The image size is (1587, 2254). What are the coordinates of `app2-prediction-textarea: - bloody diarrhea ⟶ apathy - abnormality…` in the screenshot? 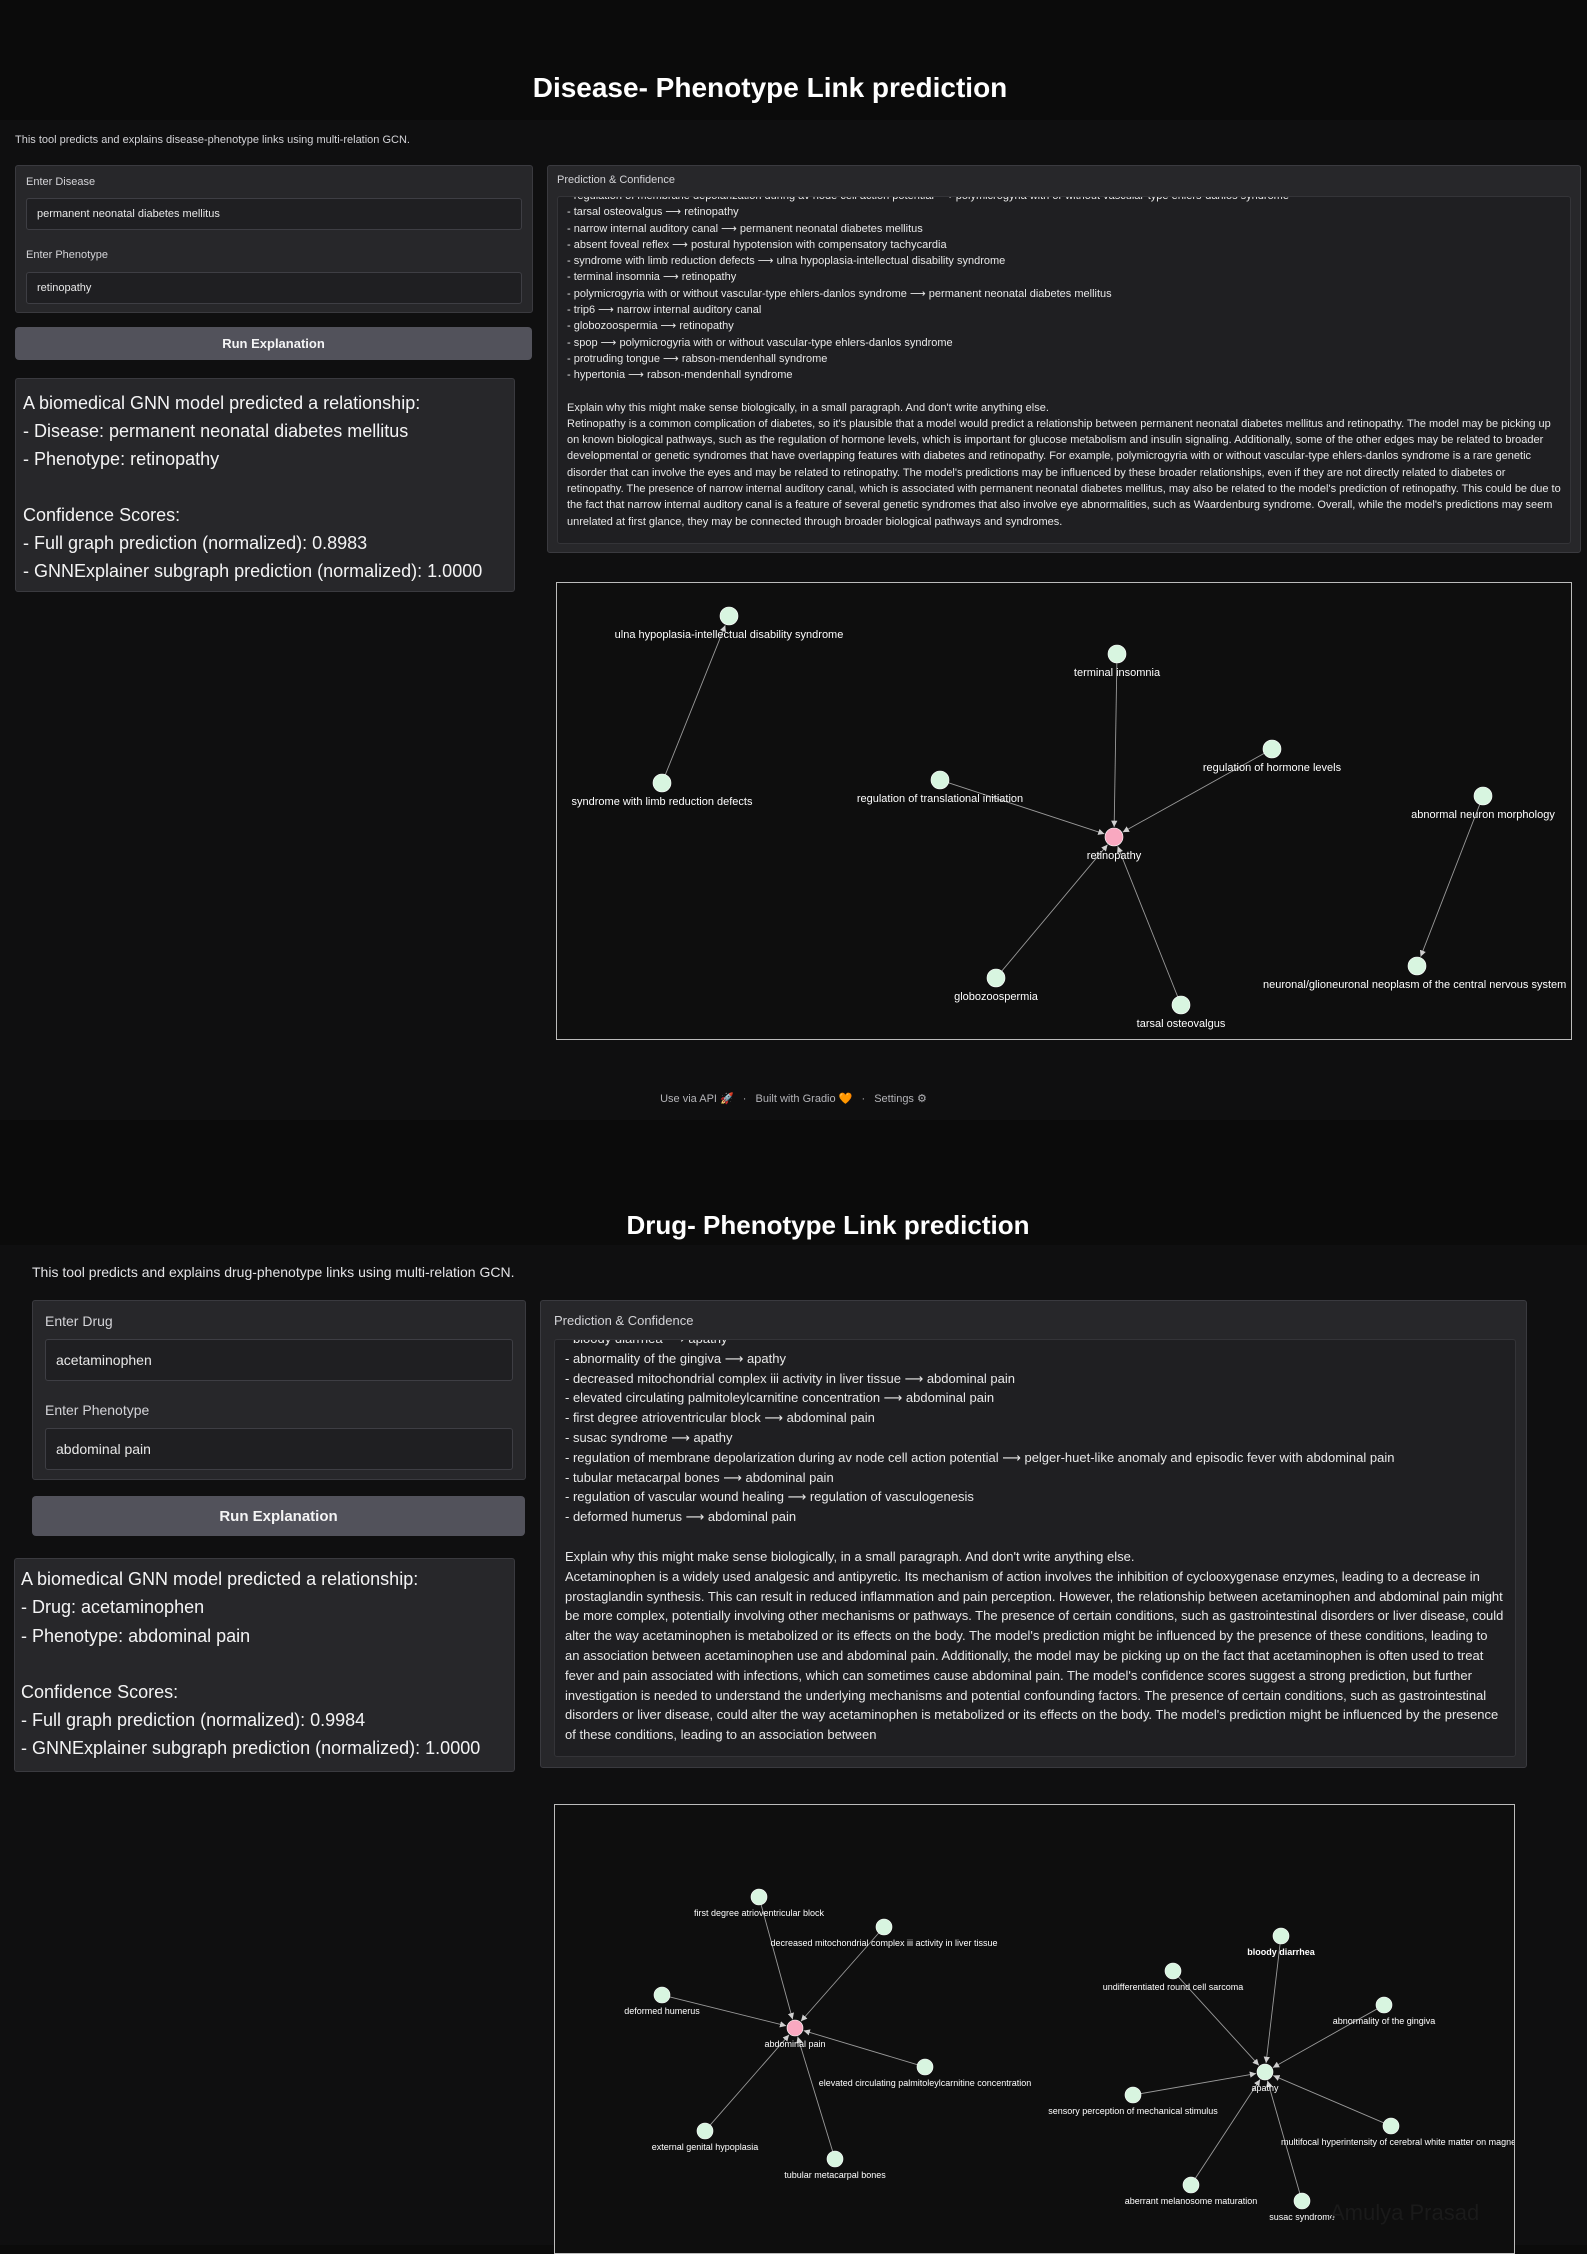 It's located at (1035, 1548).